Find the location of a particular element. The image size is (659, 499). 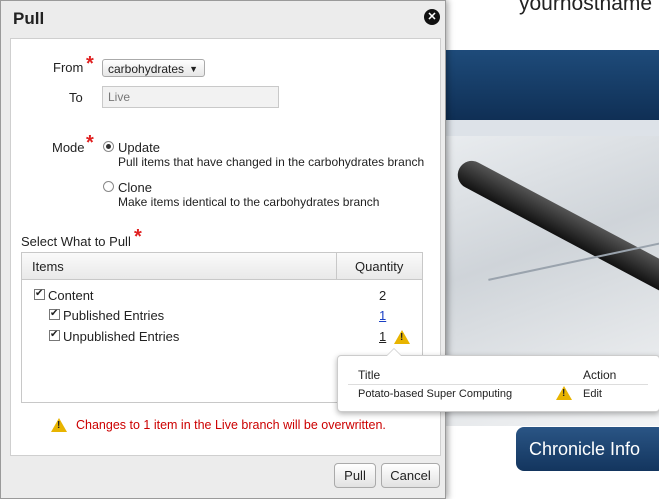

popup-action-header: Action is located at coordinates (600, 375).